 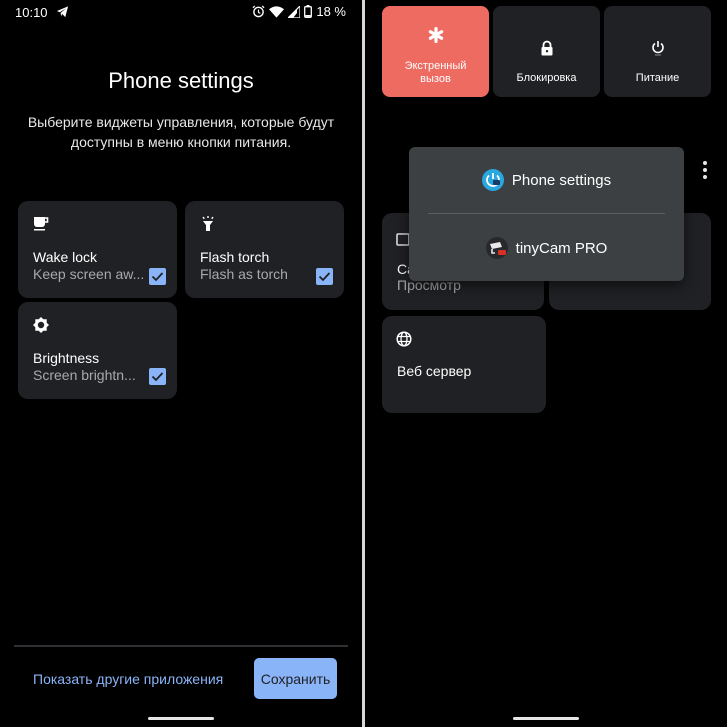 I want to click on control-tile-web-server: Веб сервер, so click(x=464, y=364).